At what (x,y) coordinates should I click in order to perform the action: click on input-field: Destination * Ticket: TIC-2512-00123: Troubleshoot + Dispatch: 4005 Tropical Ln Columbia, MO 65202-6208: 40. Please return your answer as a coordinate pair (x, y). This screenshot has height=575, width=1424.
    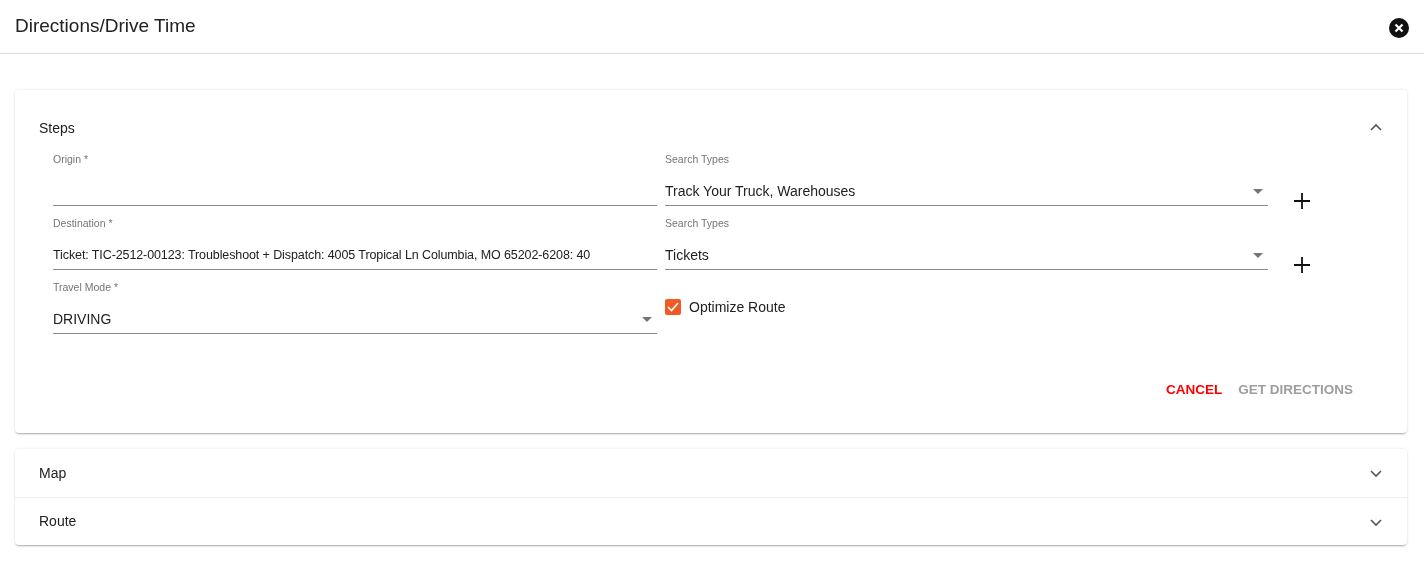
    Looking at the image, I should click on (355, 243).